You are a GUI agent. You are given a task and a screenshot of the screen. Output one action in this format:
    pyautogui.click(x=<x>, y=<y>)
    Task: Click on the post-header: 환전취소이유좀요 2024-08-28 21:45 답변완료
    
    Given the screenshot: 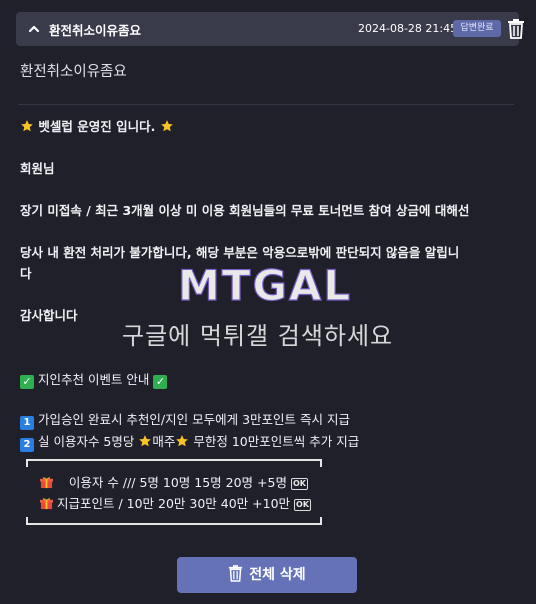 What is the action you would take?
    pyautogui.click(x=270, y=29)
    